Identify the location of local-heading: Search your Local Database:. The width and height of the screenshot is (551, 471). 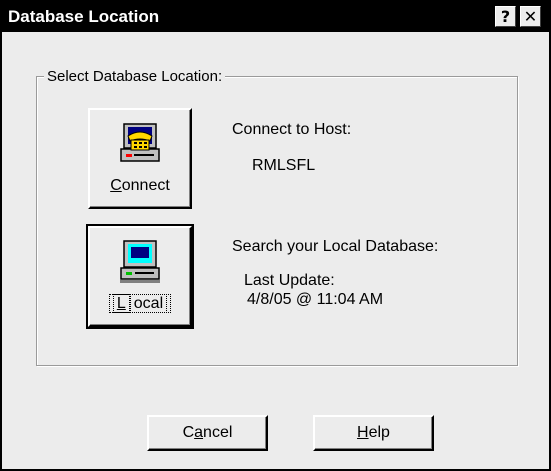
(335, 246).